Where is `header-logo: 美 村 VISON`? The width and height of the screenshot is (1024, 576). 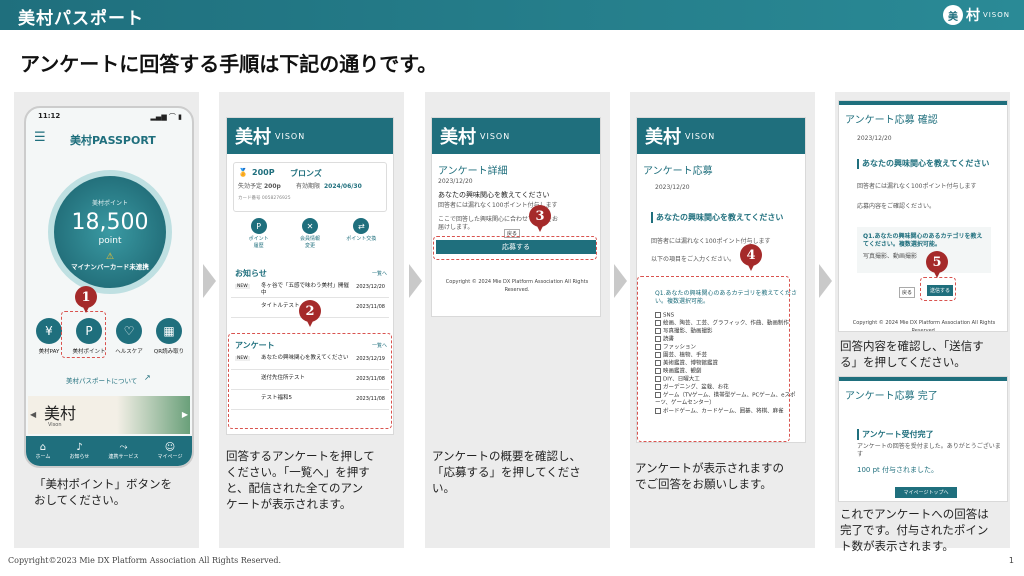
header-logo: 美 村 VISON is located at coordinates (976, 15).